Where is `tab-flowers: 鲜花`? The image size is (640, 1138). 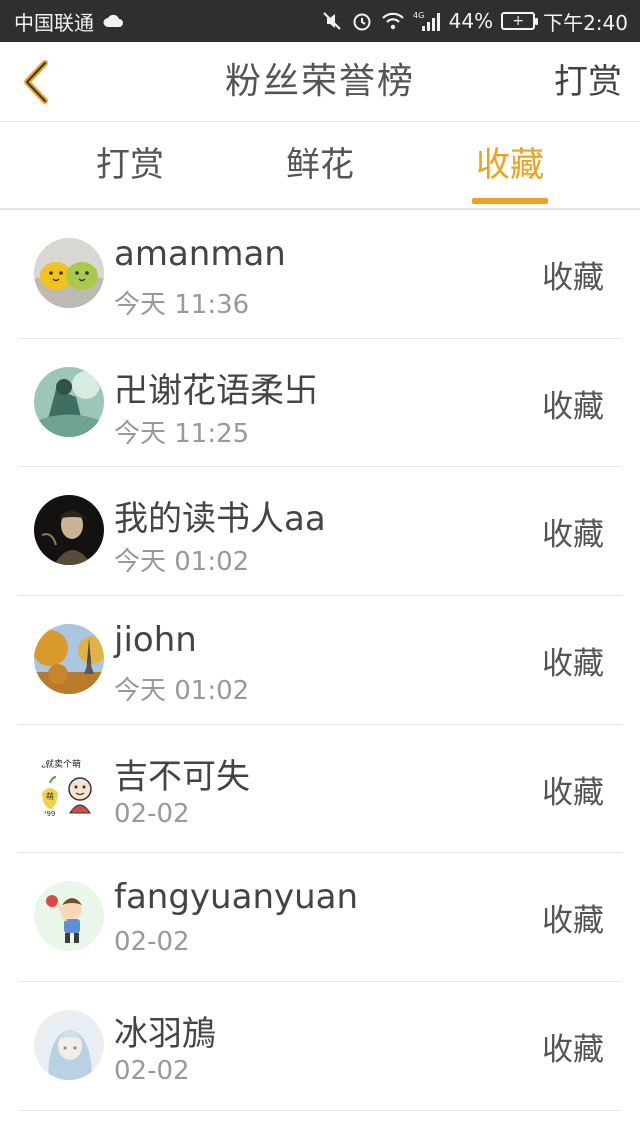 tab-flowers: 鲜花 is located at coordinates (320, 166).